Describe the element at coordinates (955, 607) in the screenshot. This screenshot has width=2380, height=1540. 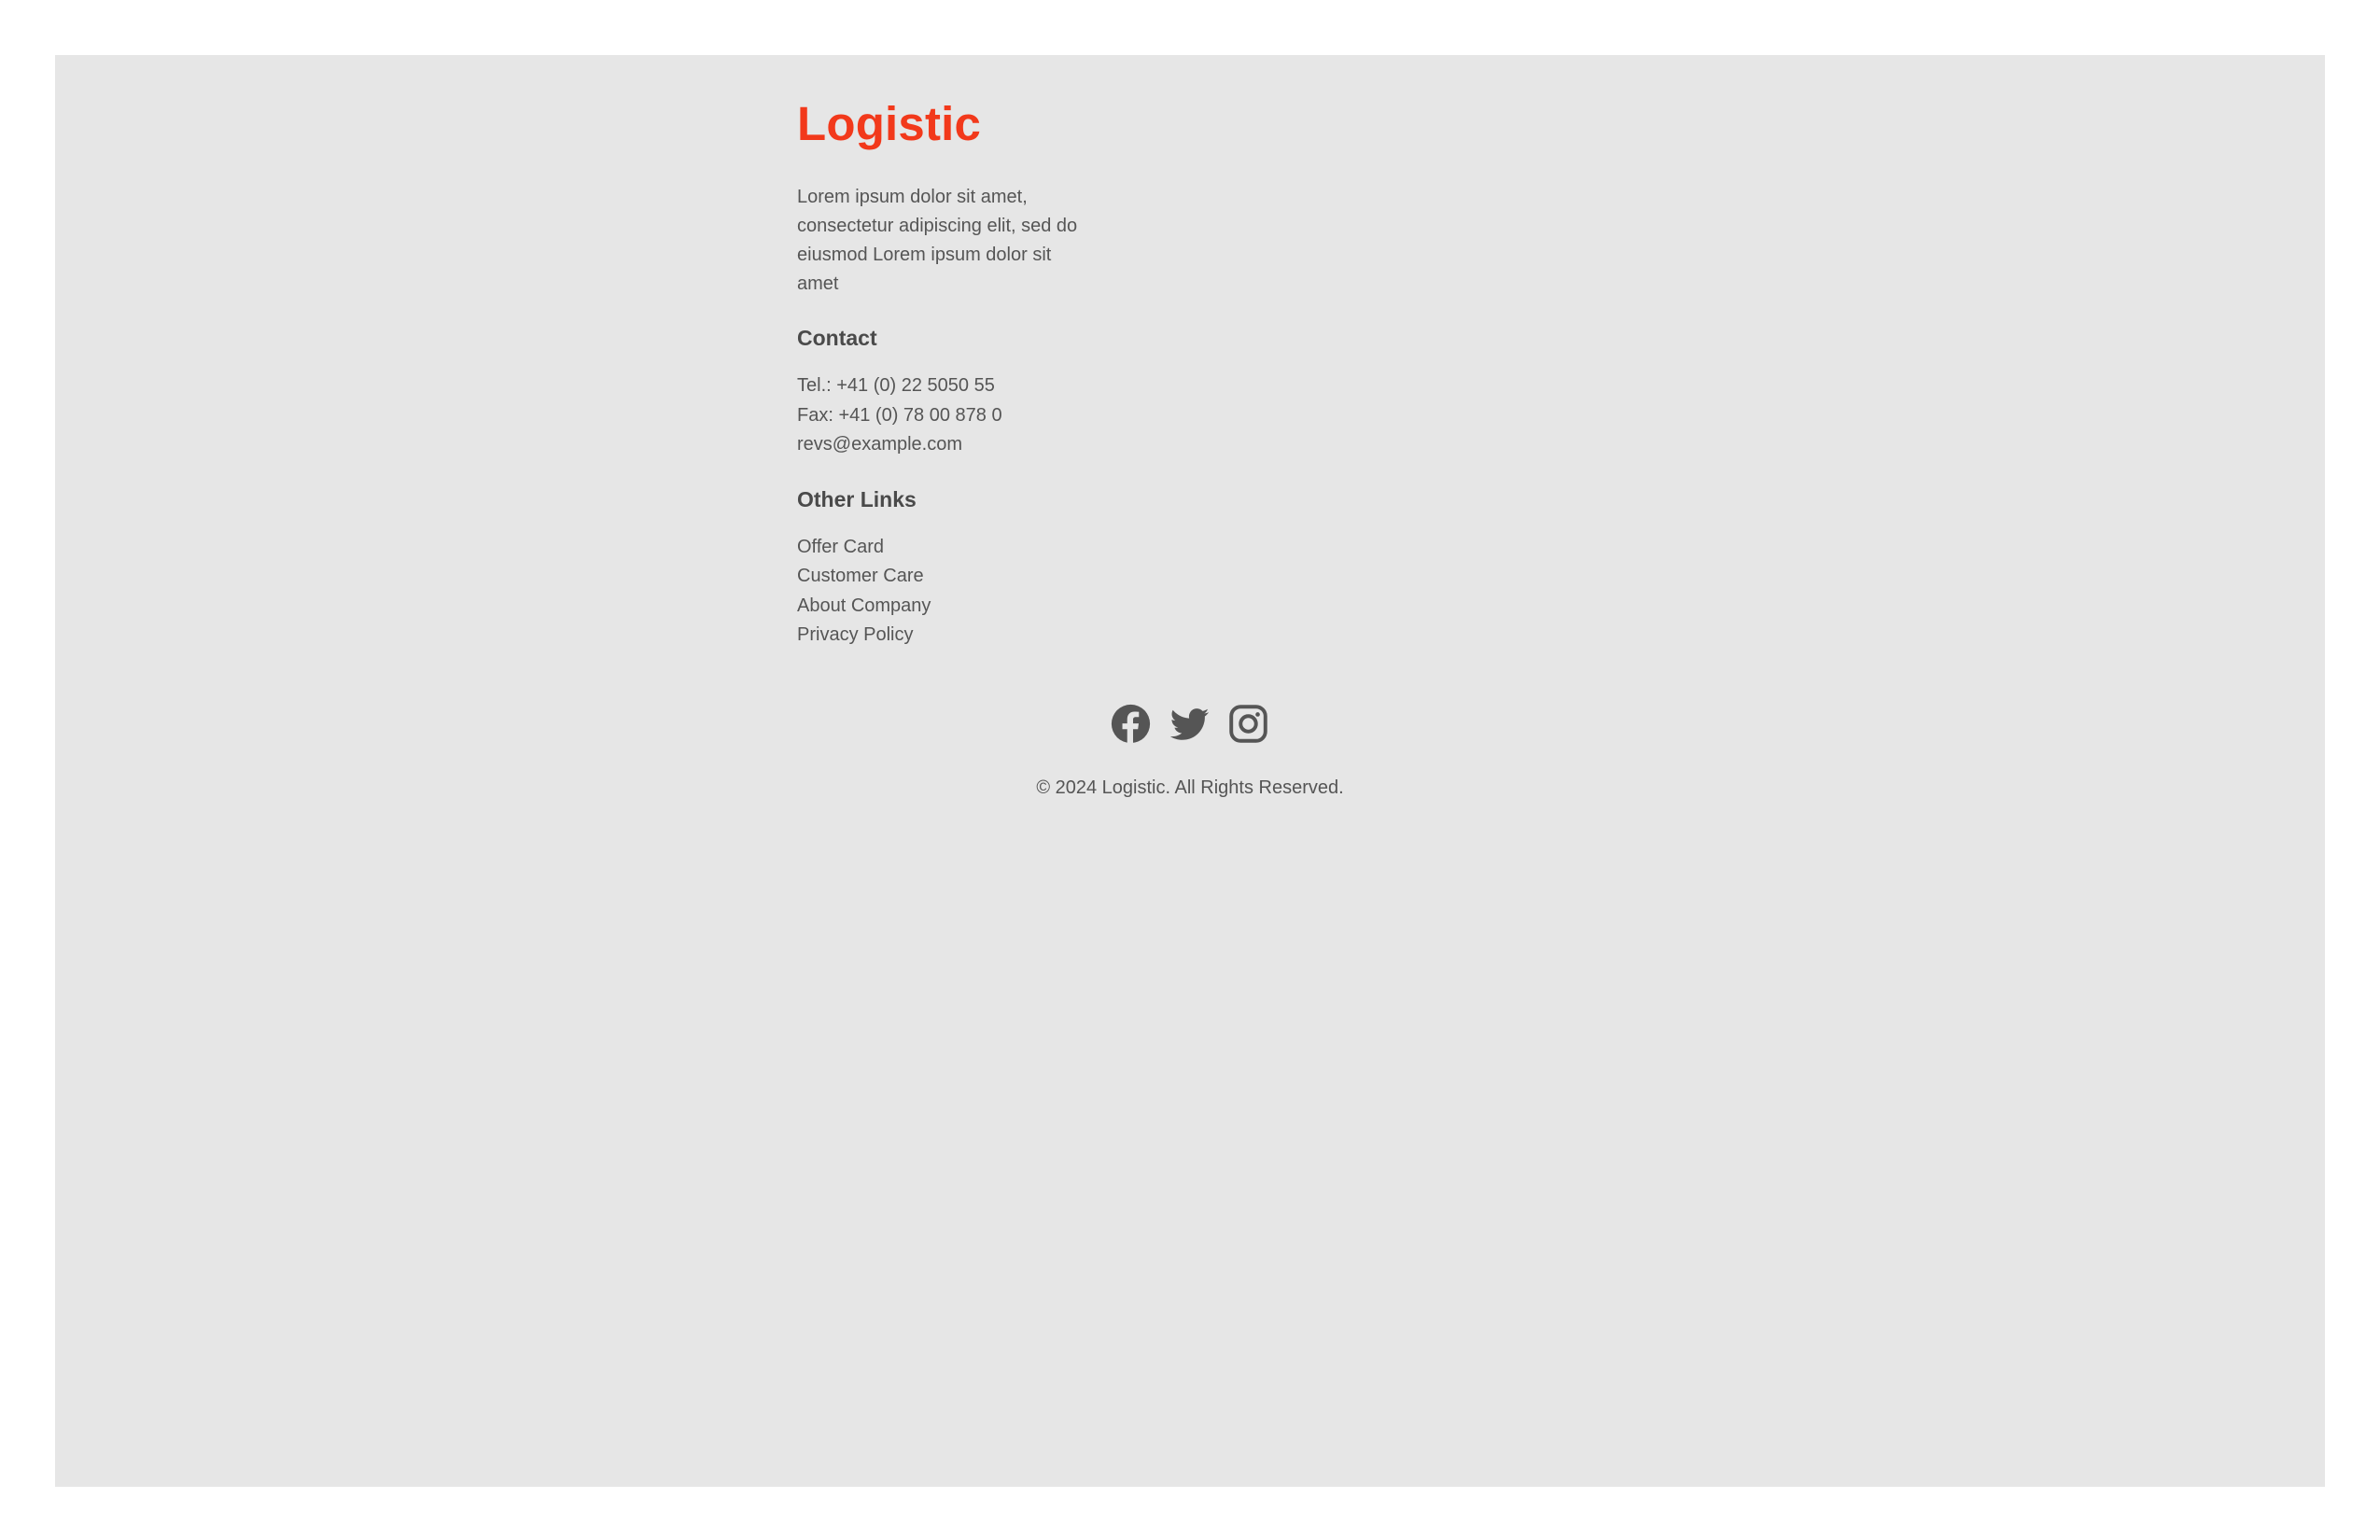
I see `link-about-company: About Company` at that location.